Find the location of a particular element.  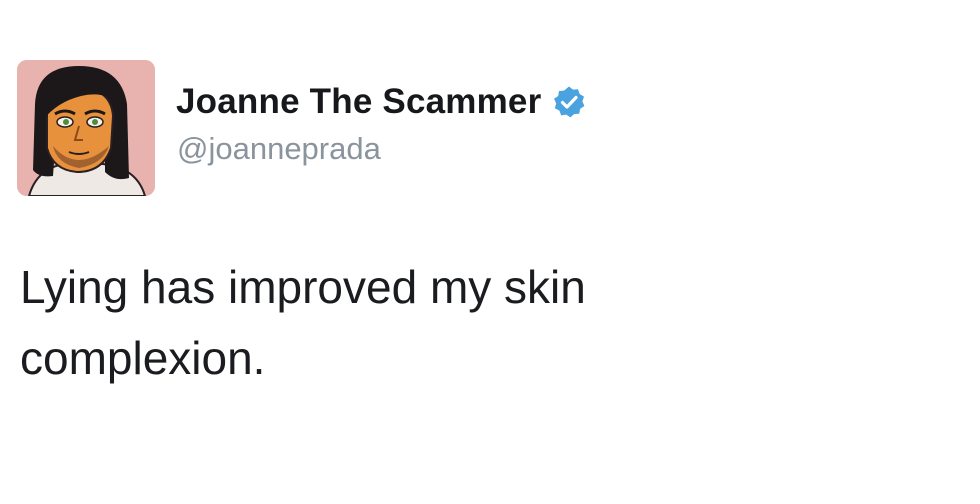

tweet-text: Lying has improved my skin complexion. is located at coordinates (303, 322).